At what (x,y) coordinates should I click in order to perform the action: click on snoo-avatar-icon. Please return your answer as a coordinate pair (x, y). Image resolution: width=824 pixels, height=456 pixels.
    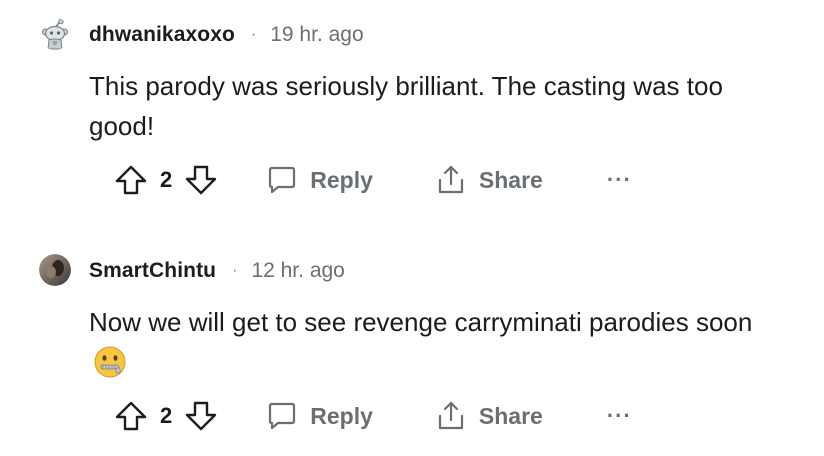
    Looking at the image, I should click on (55, 34).